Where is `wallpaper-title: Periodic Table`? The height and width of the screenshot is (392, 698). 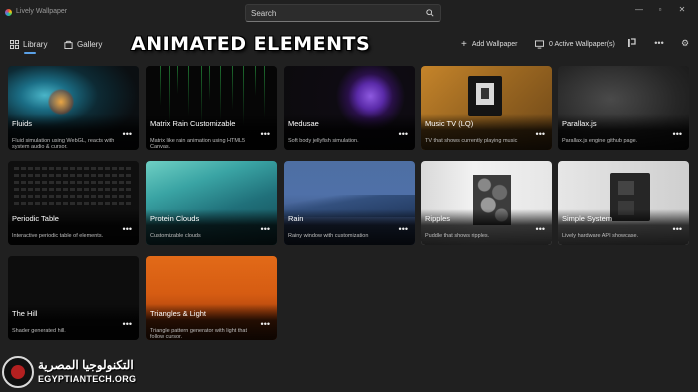 wallpaper-title: Periodic Table is located at coordinates (35, 218).